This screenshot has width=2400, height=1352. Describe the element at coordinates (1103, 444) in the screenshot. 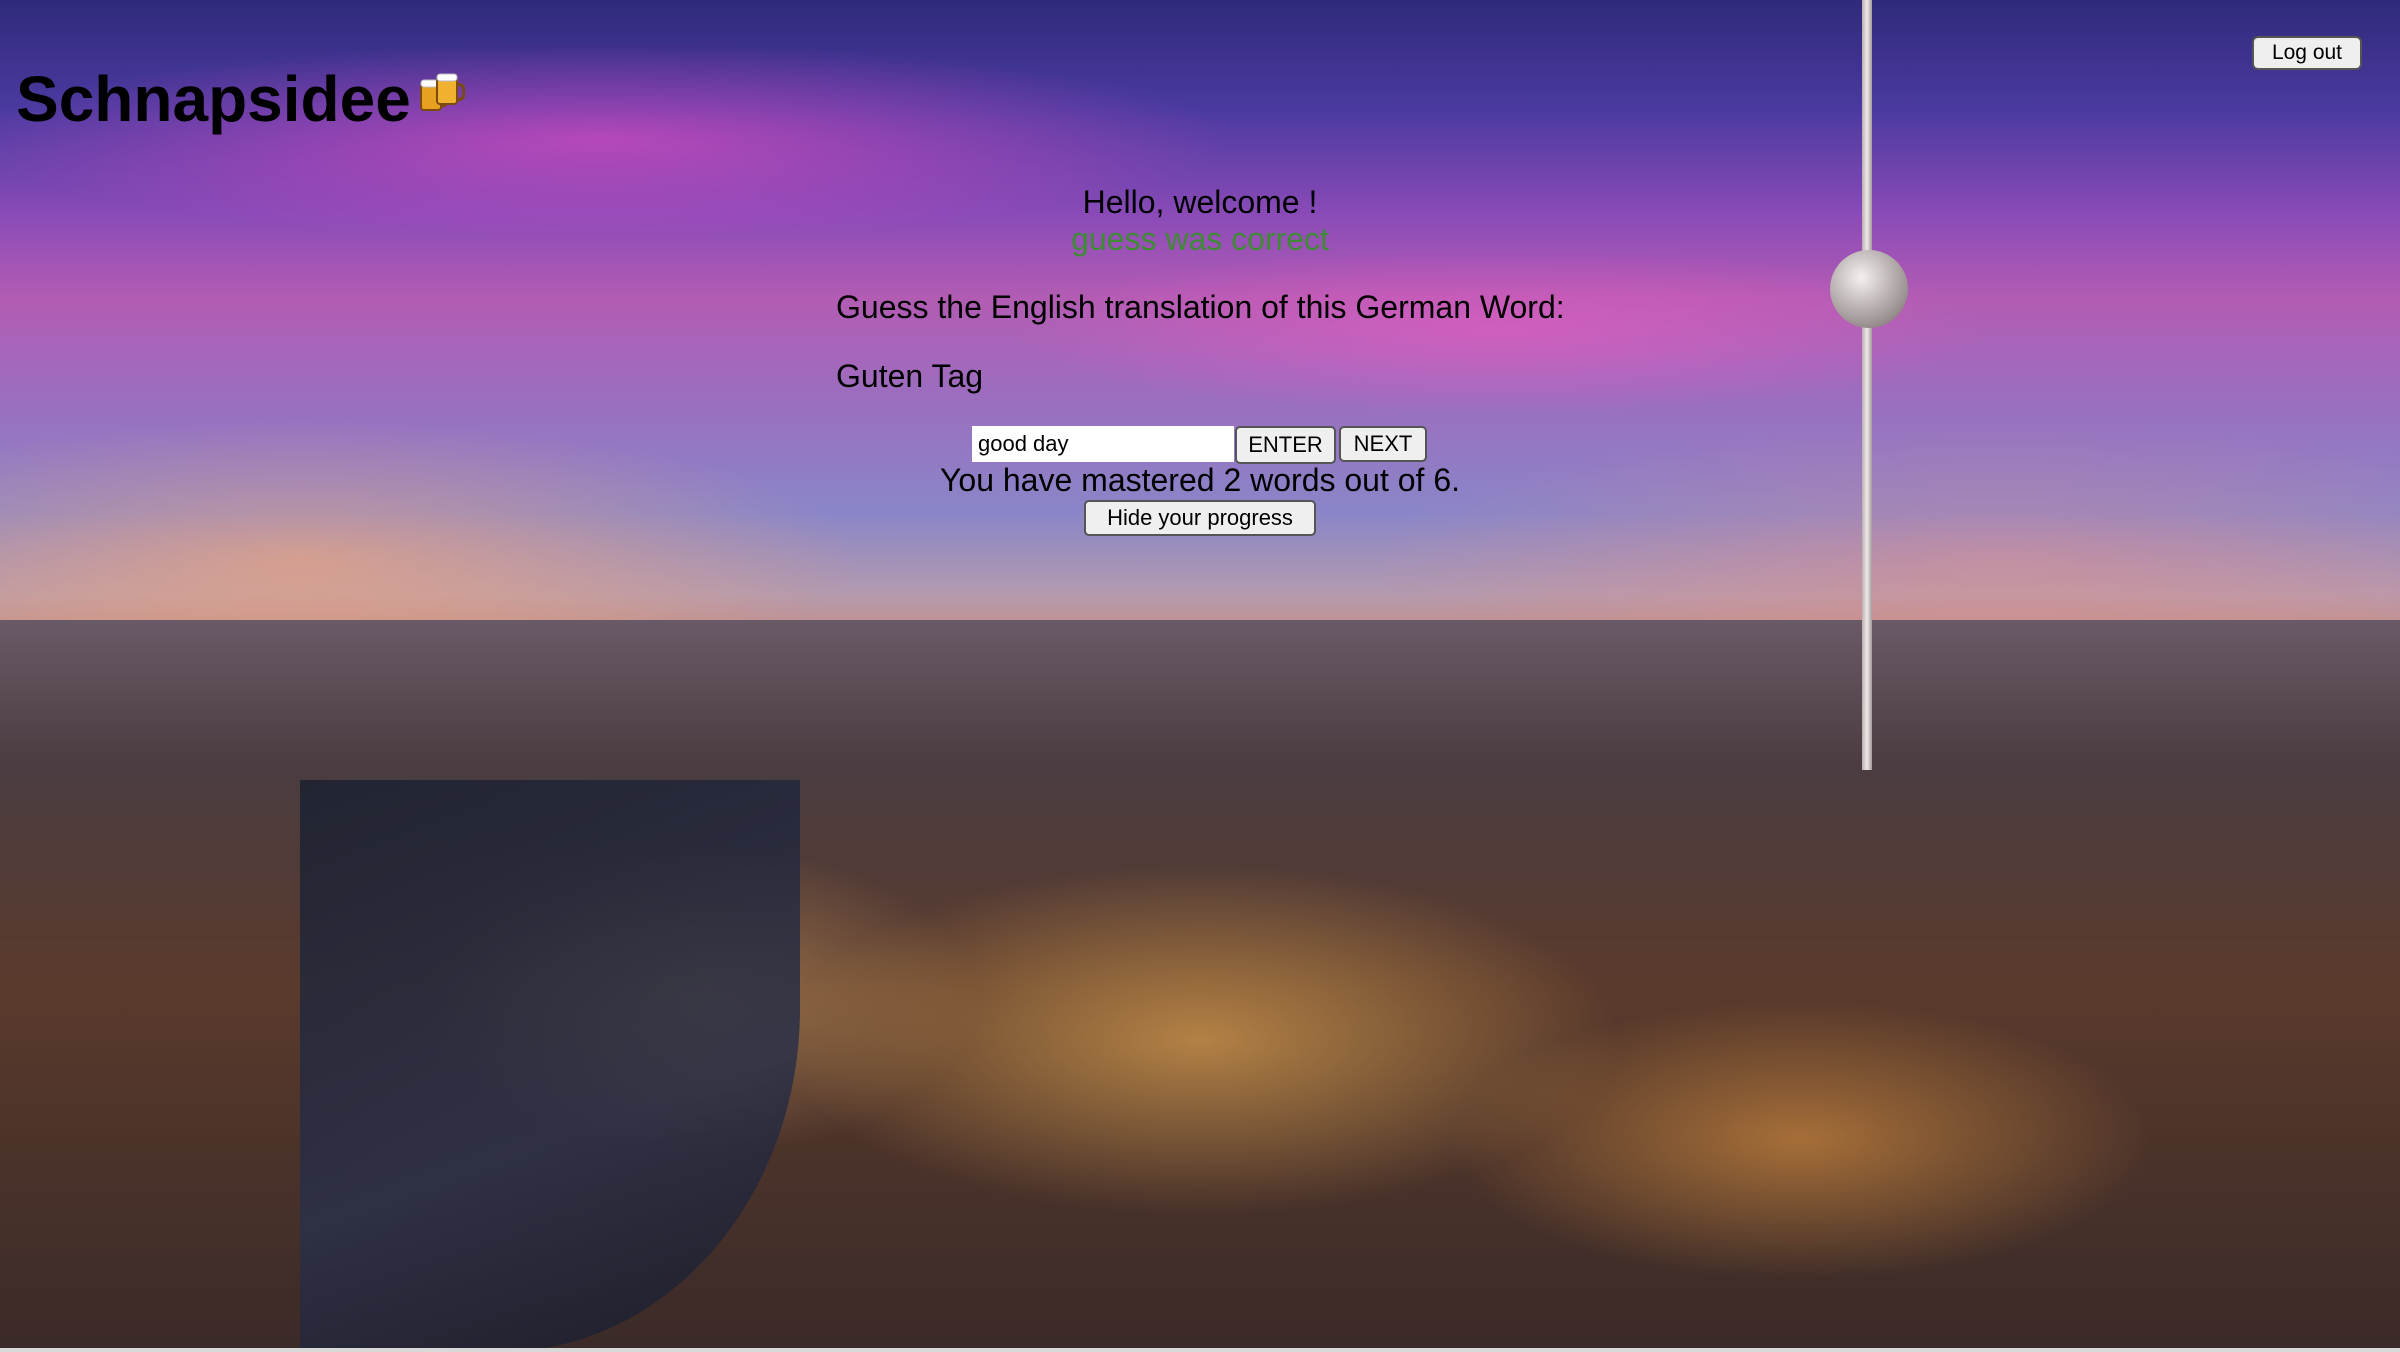

I see `answer-input` at that location.